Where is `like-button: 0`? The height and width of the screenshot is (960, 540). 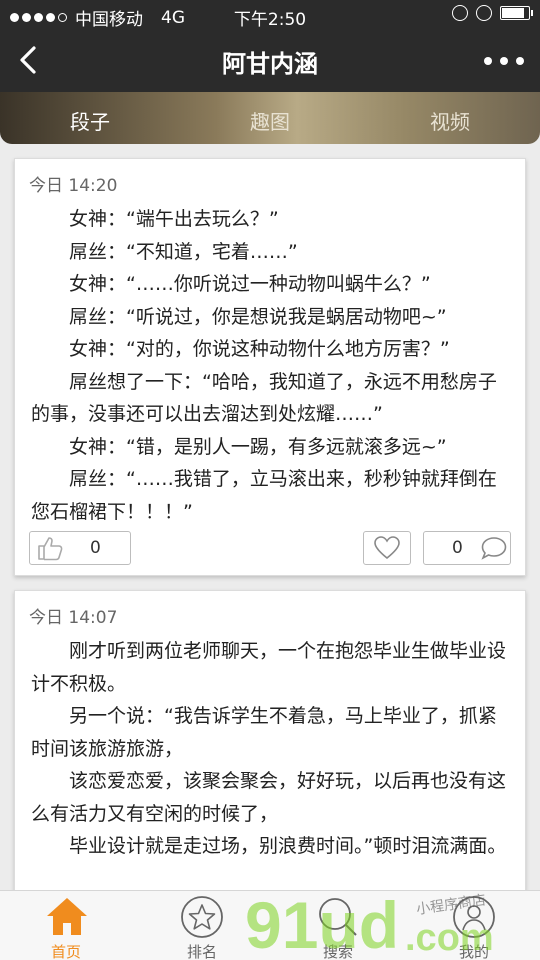
like-button: 0 is located at coordinates (80, 548).